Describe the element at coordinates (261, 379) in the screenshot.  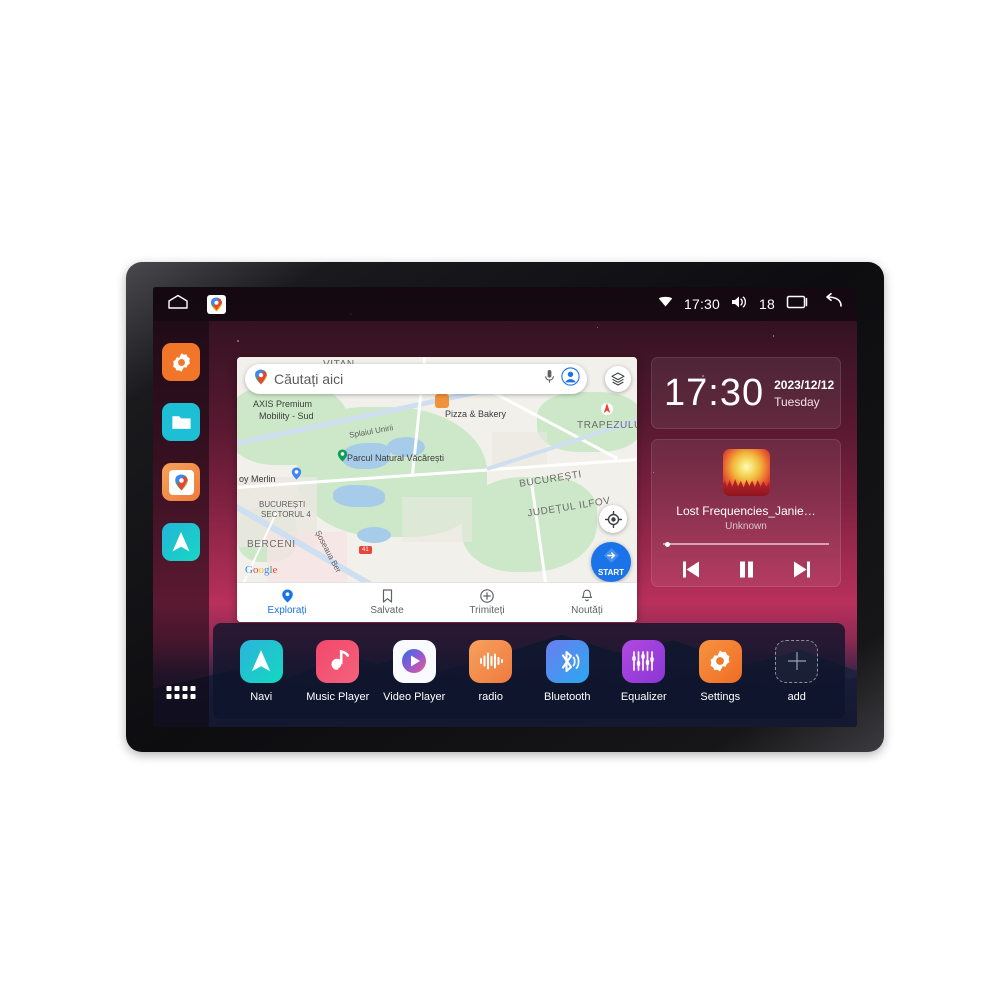
I see `maps-pin-icon` at that location.